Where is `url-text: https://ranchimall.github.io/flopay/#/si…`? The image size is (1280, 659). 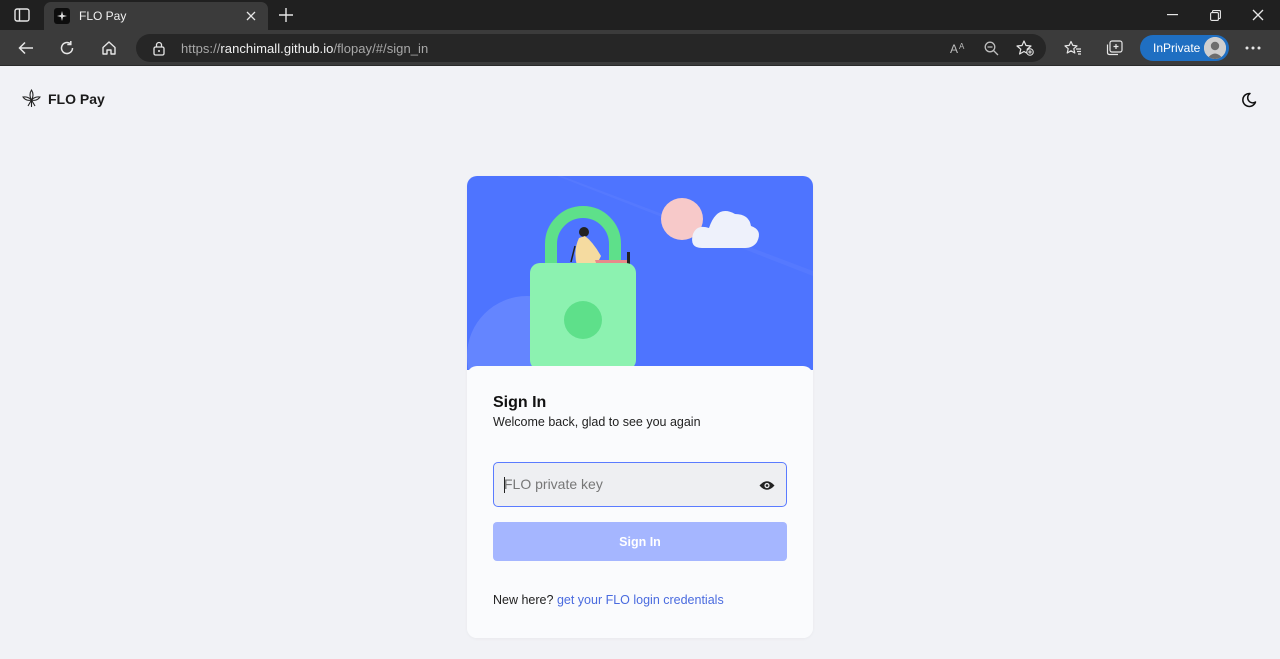
url-text: https://ranchimall.github.io/flopay/#/si… is located at coordinates (304, 48).